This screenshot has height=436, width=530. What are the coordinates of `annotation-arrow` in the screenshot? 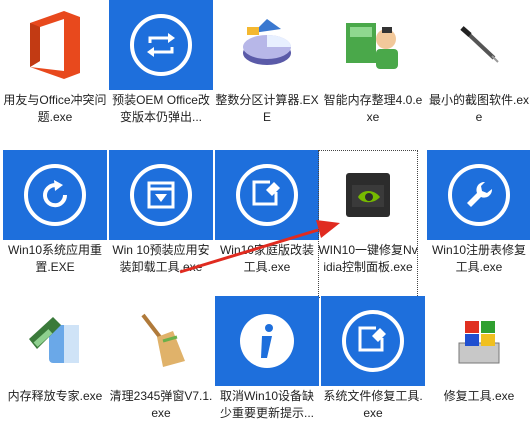 It's located at (259, 247).